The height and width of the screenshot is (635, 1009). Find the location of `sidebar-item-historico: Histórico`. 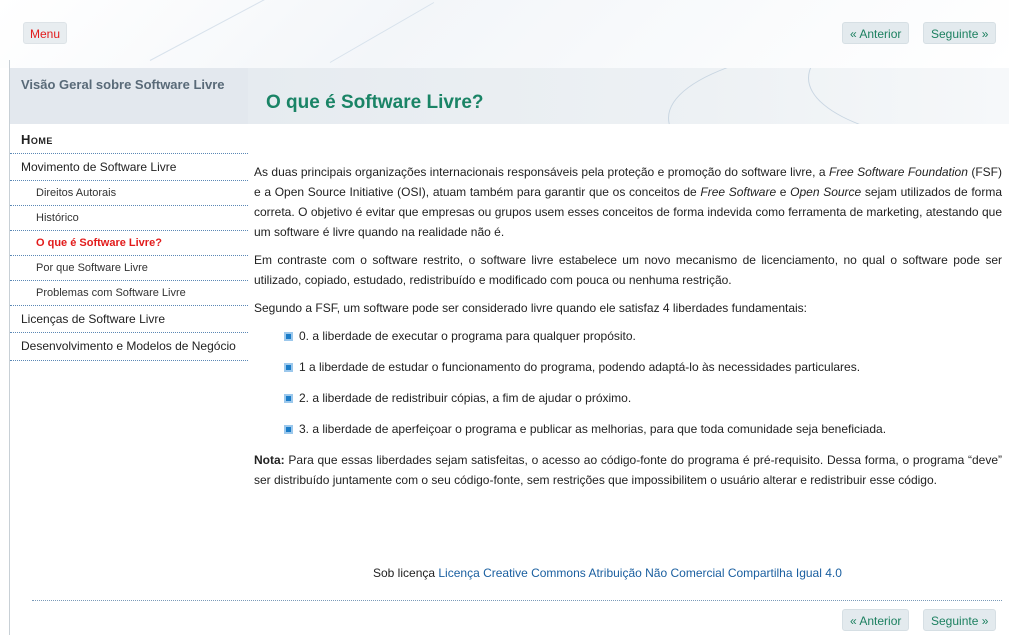

sidebar-item-historico: Histórico is located at coordinates (129, 218).